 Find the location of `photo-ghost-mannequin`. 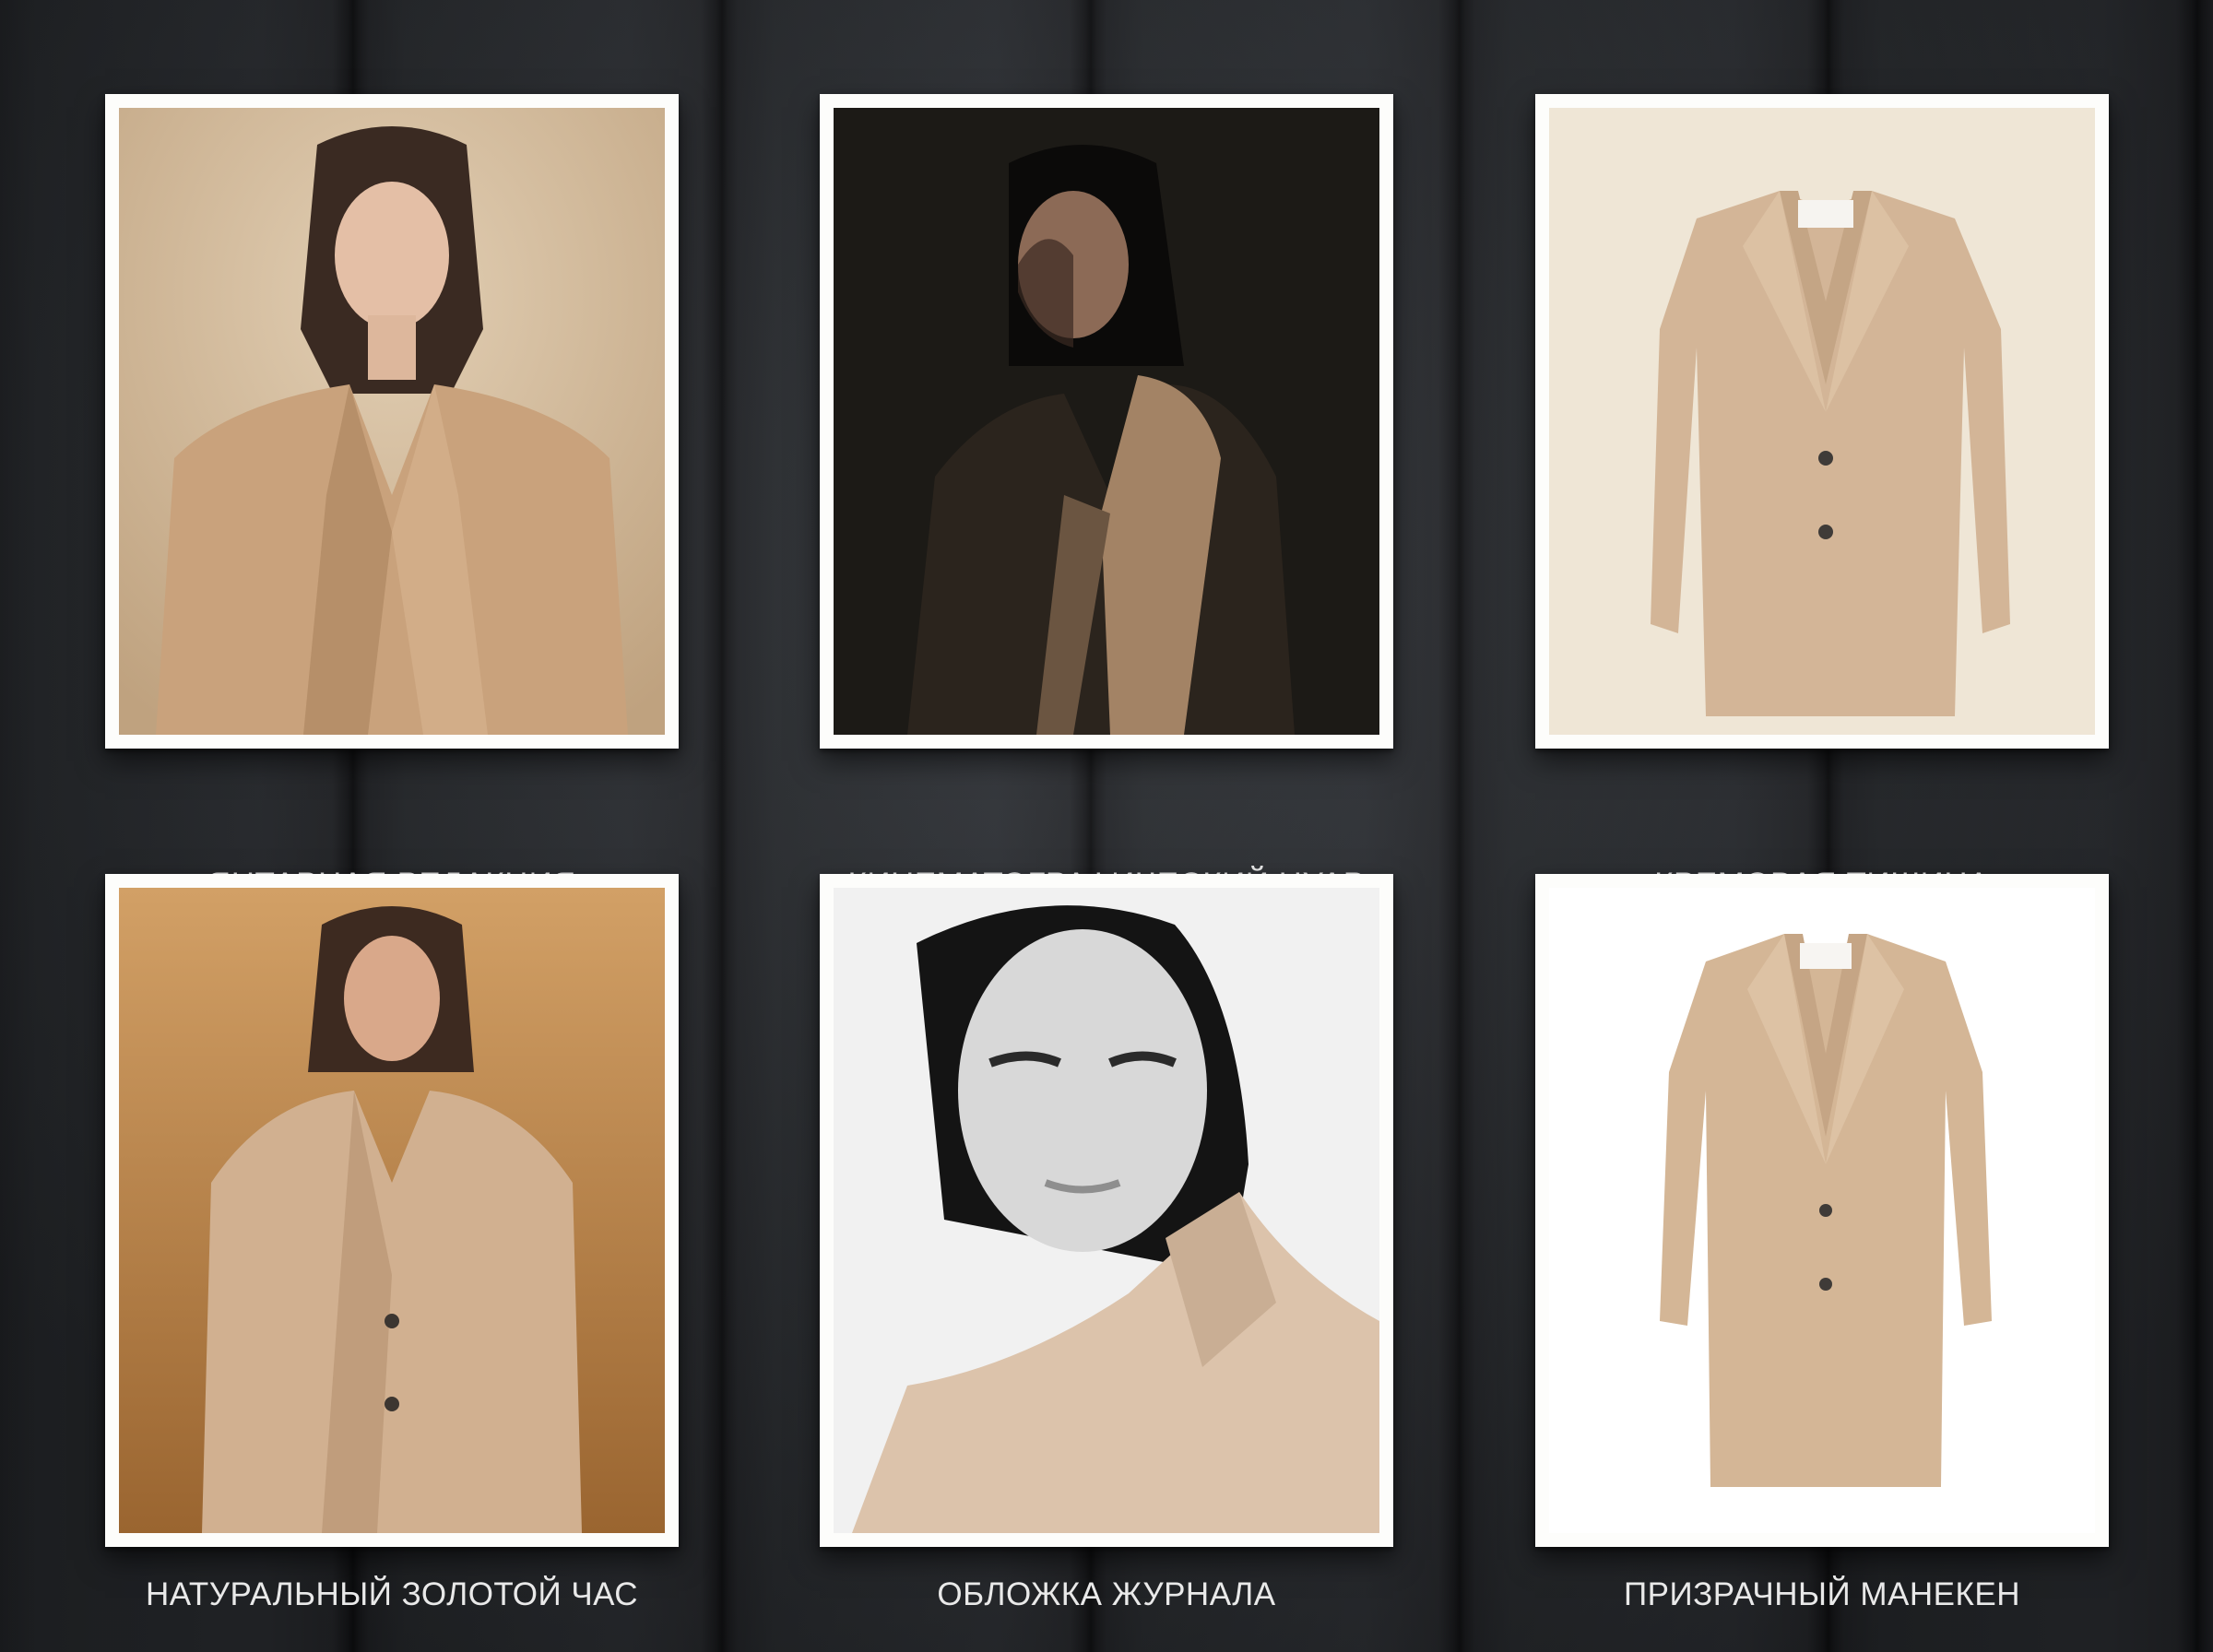

photo-ghost-mannequin is located at coordinates (1822, 1210).